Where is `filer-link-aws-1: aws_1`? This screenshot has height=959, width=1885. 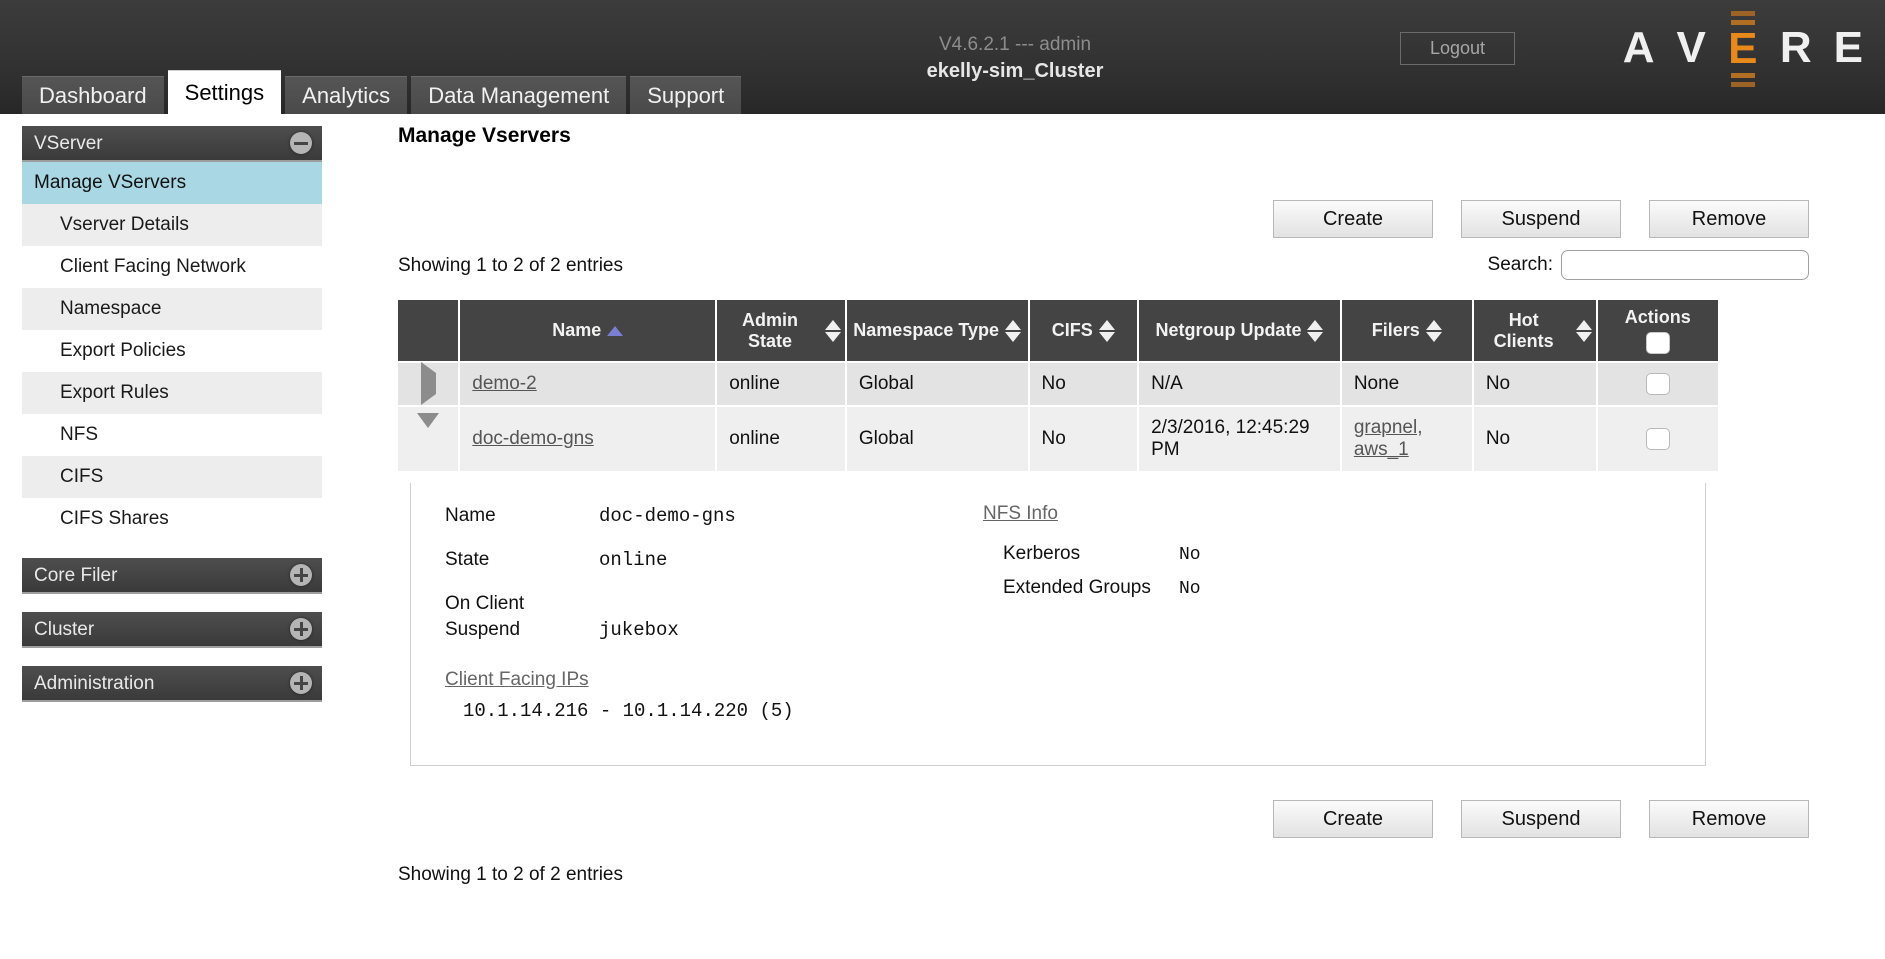
filer-link-aws-1: aws_1 is located at coordinates (1381, 449).